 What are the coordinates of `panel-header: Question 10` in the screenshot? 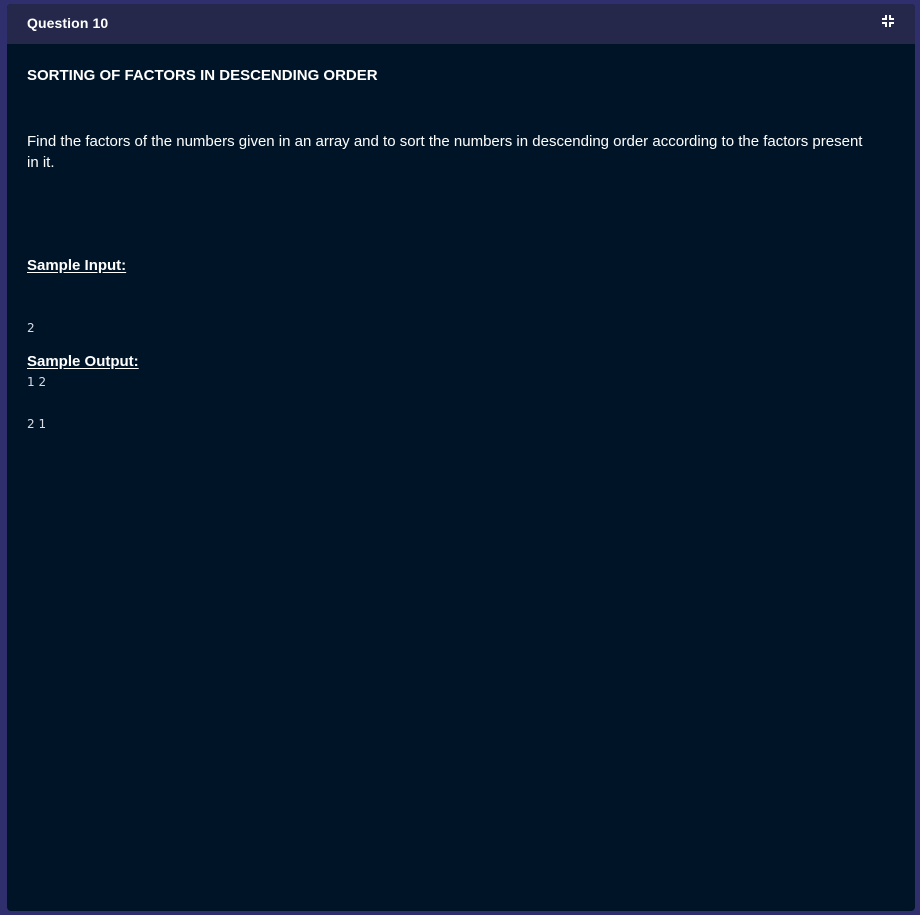 It's located at (461, 24).